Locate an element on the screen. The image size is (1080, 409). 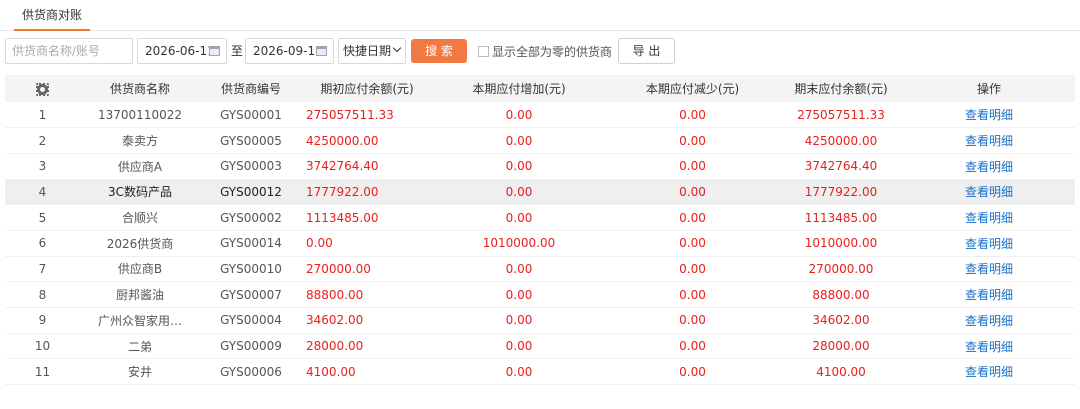
supplier-name: 安井 is located at coordinates (139, 372).